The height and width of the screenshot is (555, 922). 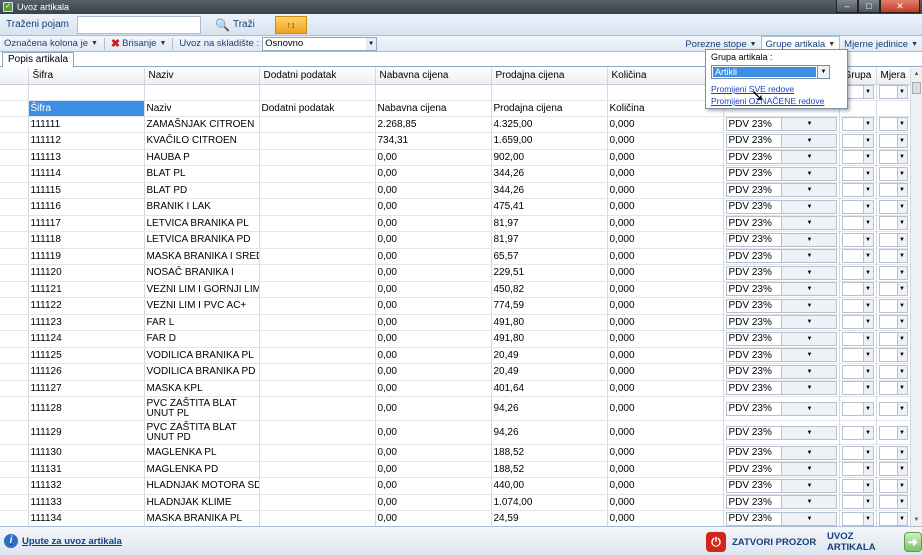 What do you see at coordinates (202, 339) in the screenshot?
I see `cell-naziv: FAR D` at bounding box center [202, 339].